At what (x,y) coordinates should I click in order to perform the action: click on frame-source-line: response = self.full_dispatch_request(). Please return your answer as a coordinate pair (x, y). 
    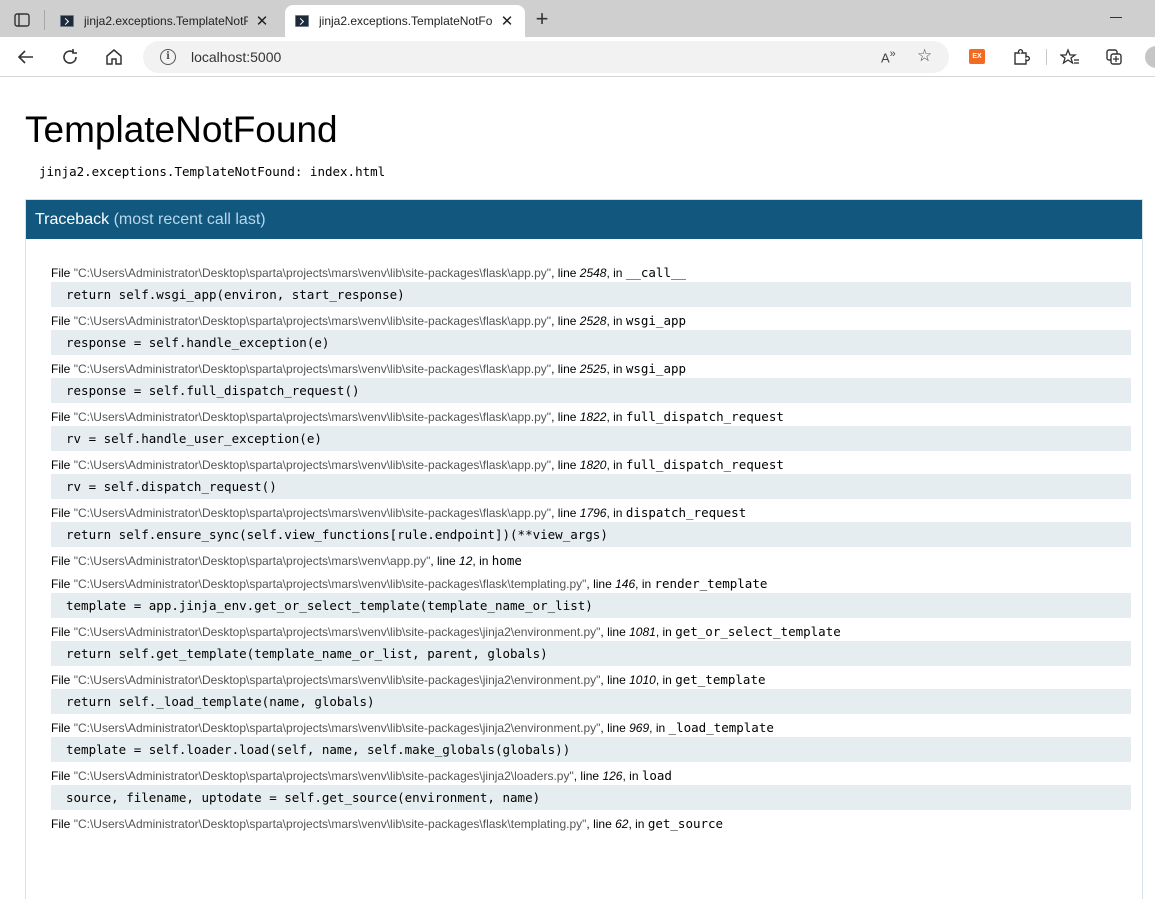
    Looking at the image, I should click on (591, 390).